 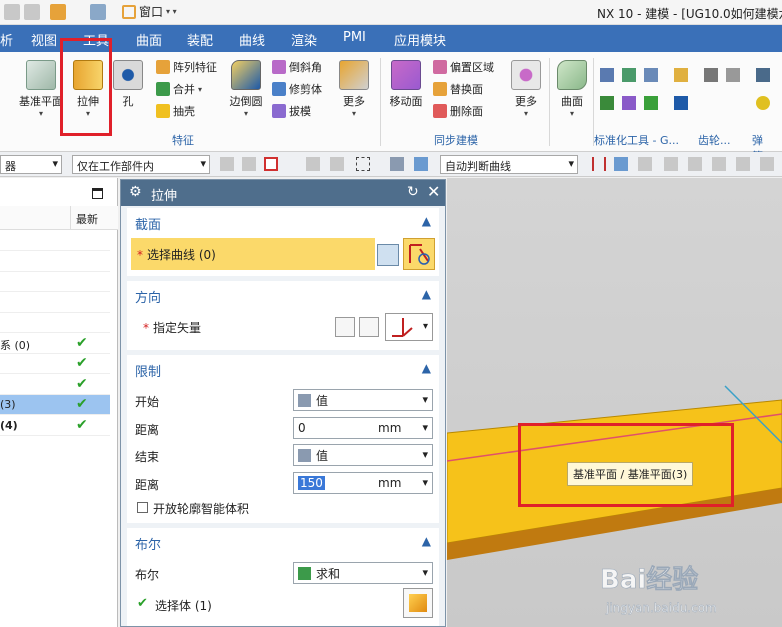 What do you see at coordinates (421, 164) in the screenshot?
I see `select-face-icon` at bounding box center [421, 164].